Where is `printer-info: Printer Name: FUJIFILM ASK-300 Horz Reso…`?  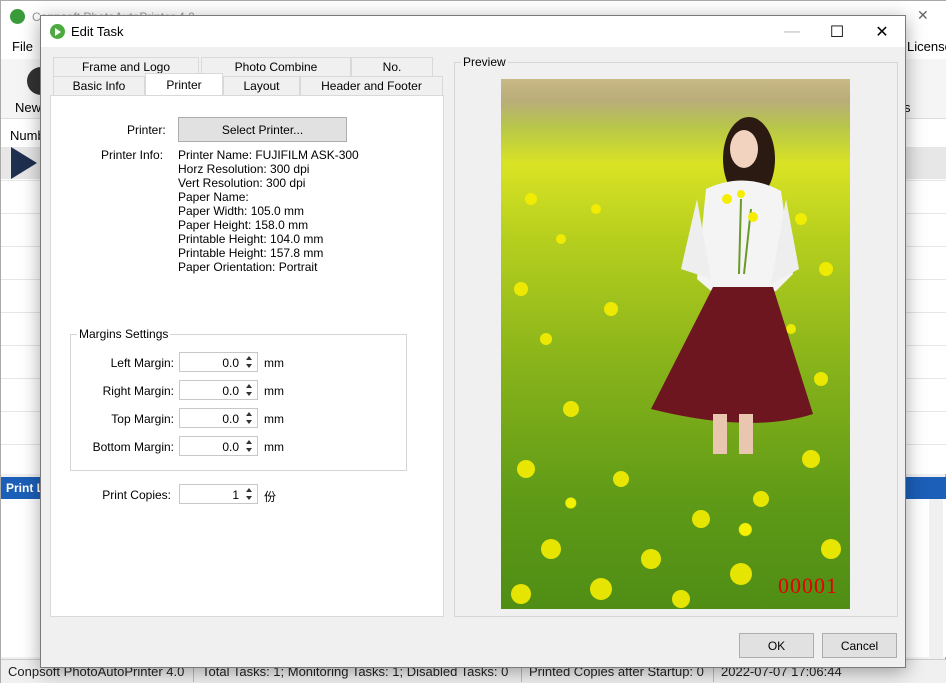
printer-info: Printer Name: FUJIFILM ASK-300 Horz Reso… is located at coordinates (268, 211).